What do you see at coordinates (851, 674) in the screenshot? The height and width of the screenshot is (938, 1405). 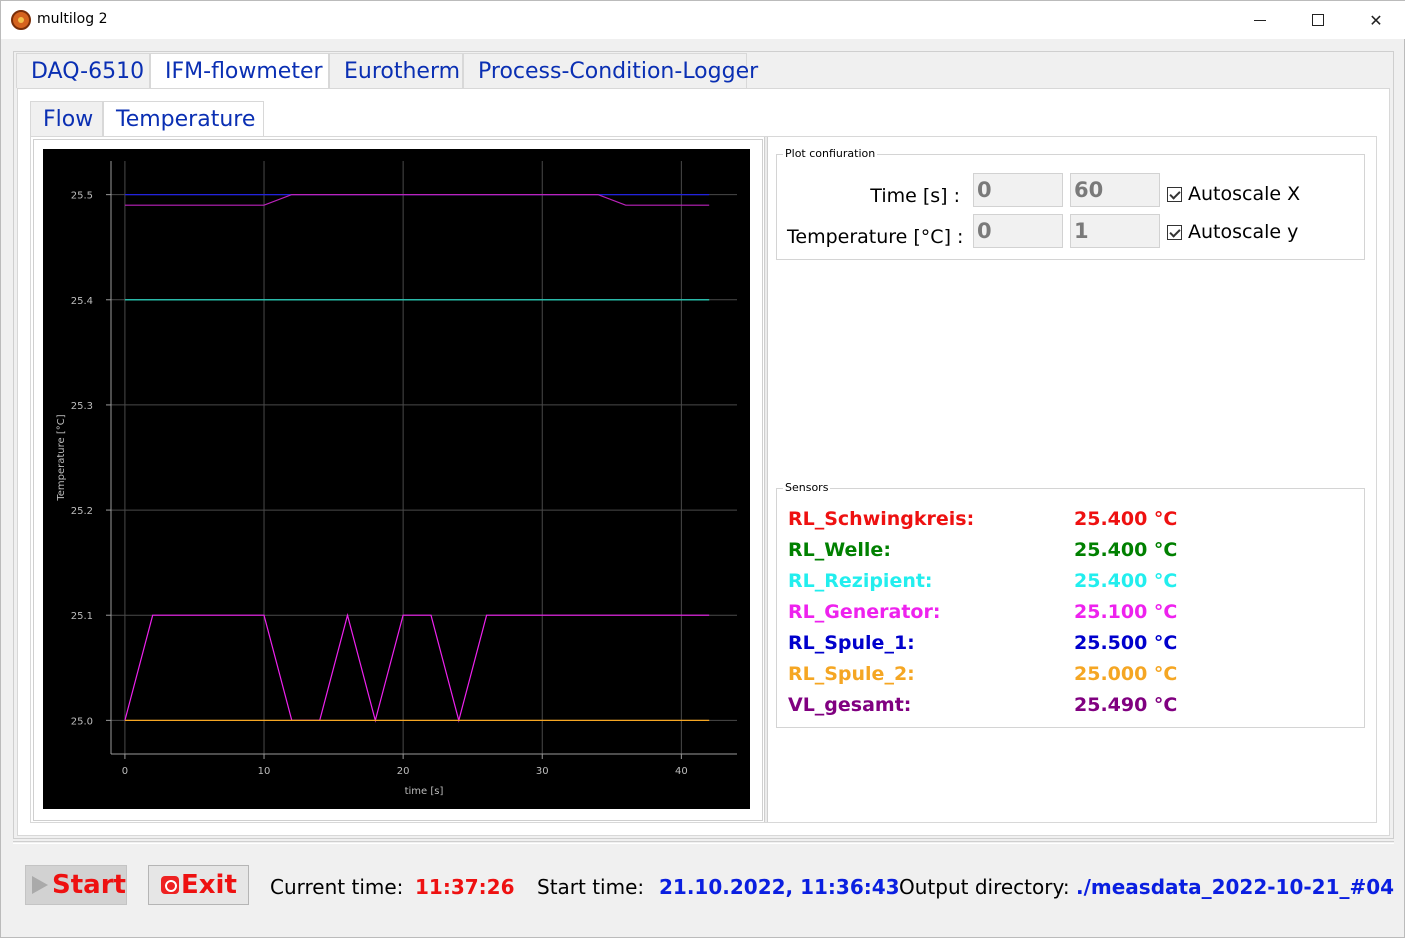 I see `sensor-name: RL_Spule_2:` at bounding box center [851, 674].